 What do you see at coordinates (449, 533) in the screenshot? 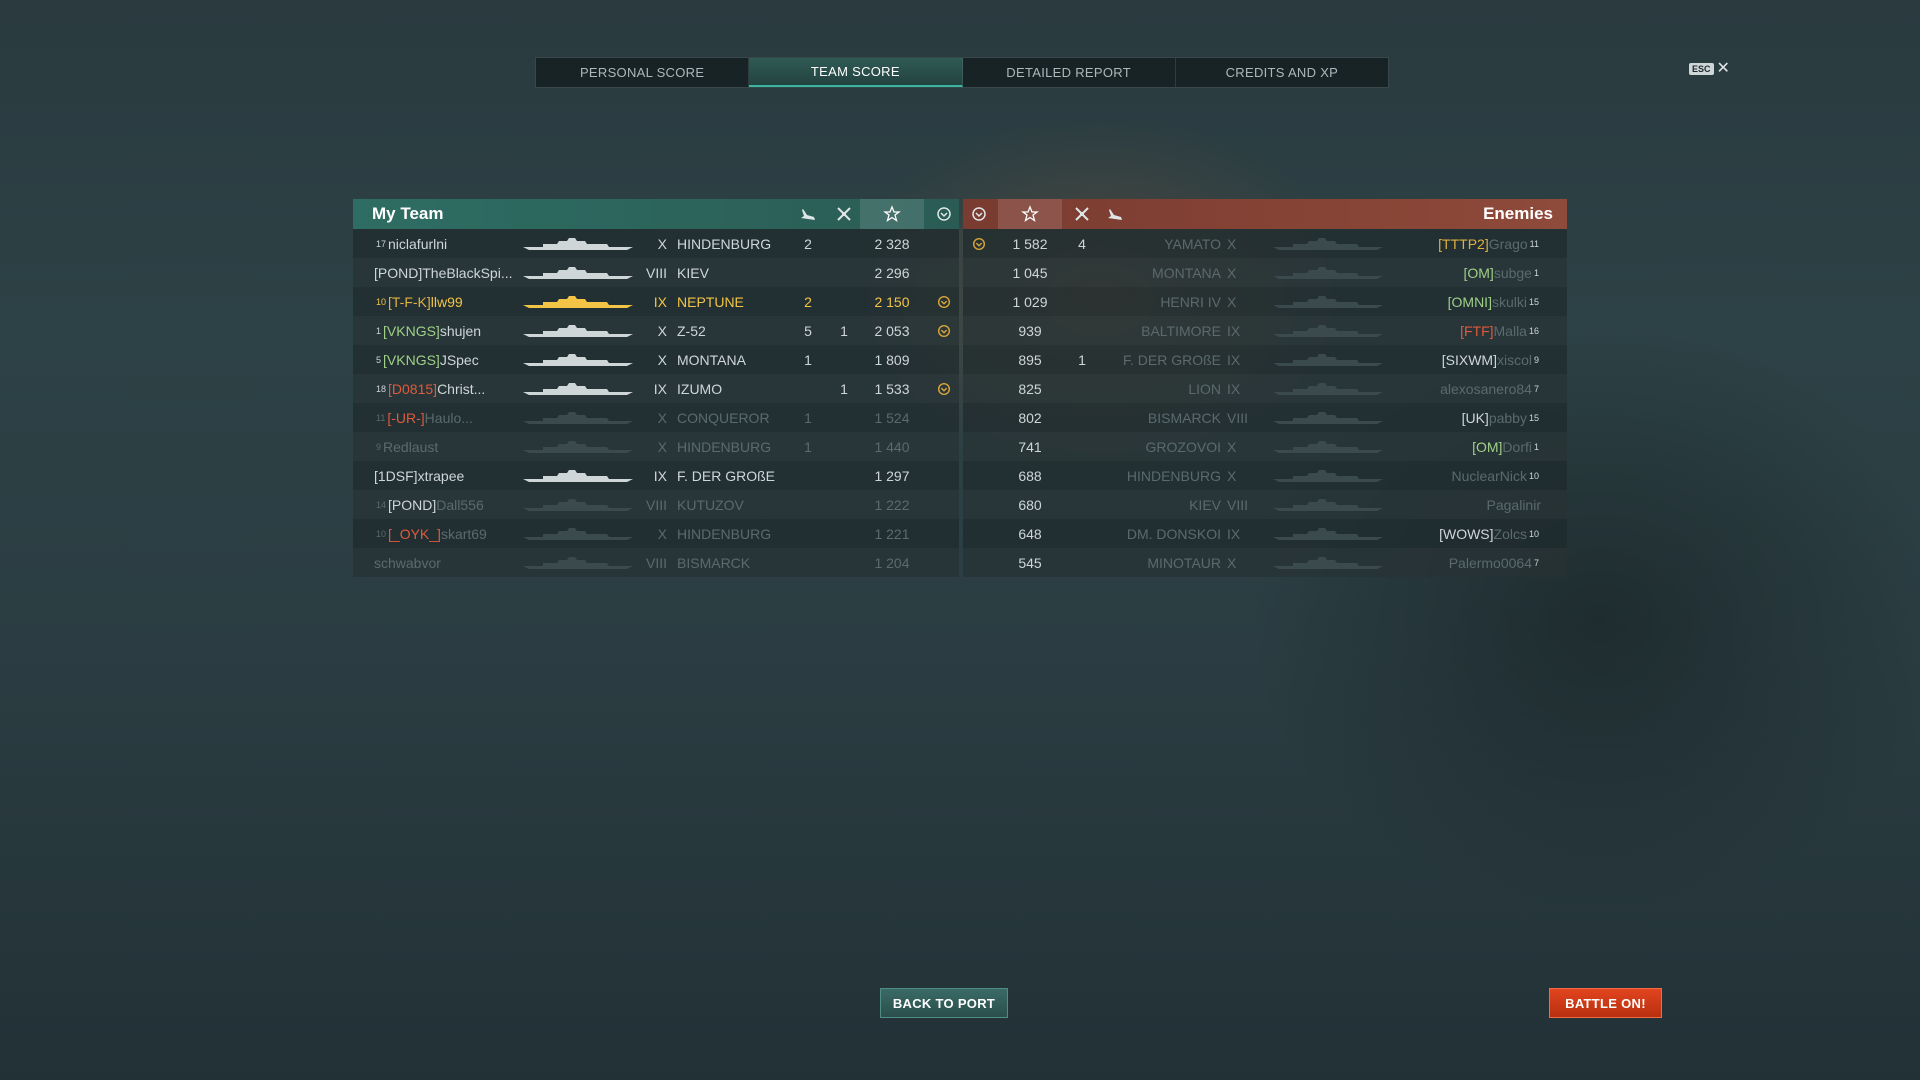
I see `player-cell: 10 [_OYK_] skart69` at bounding box center [449, 533].